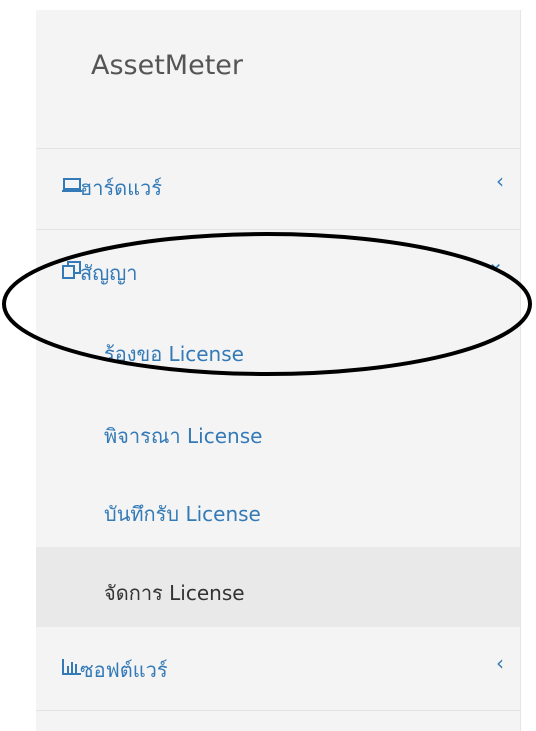  What do you see at coordinates (174, 354) in the screenshot?
I see `submenu-label: ร้องขอ License` at bounding box center [174, 354].